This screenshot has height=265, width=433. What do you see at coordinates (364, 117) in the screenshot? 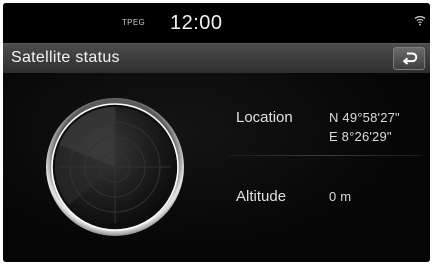
I see `latitude-value: N 49°58'27"` at bounding box center [364, 117].